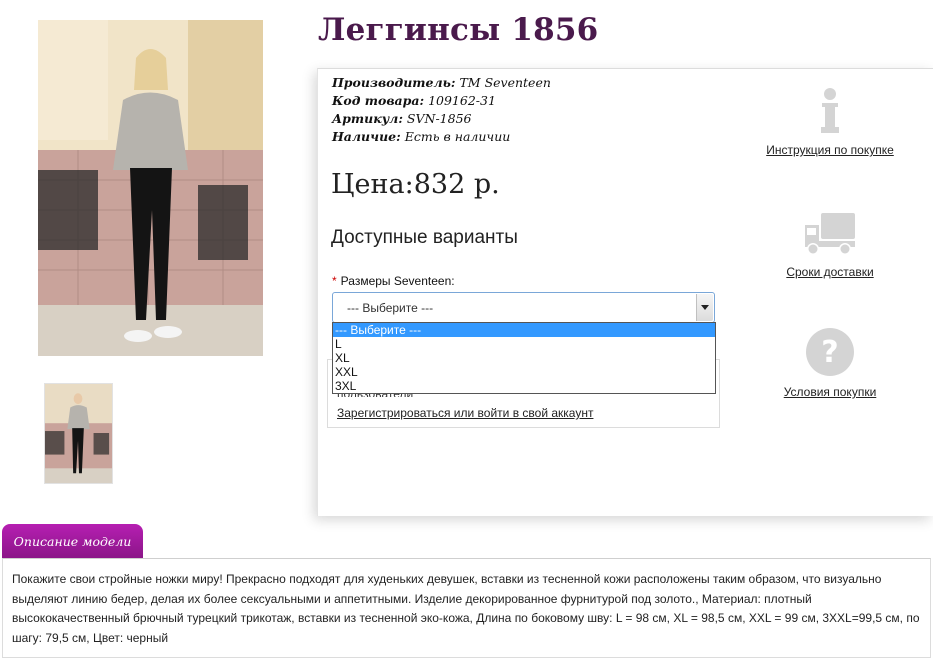  What do you see at coordinates (830, 272) in the screenshot?
I see `delivery-terms-link: Сроки доставки` at bounding box center [830, 272].